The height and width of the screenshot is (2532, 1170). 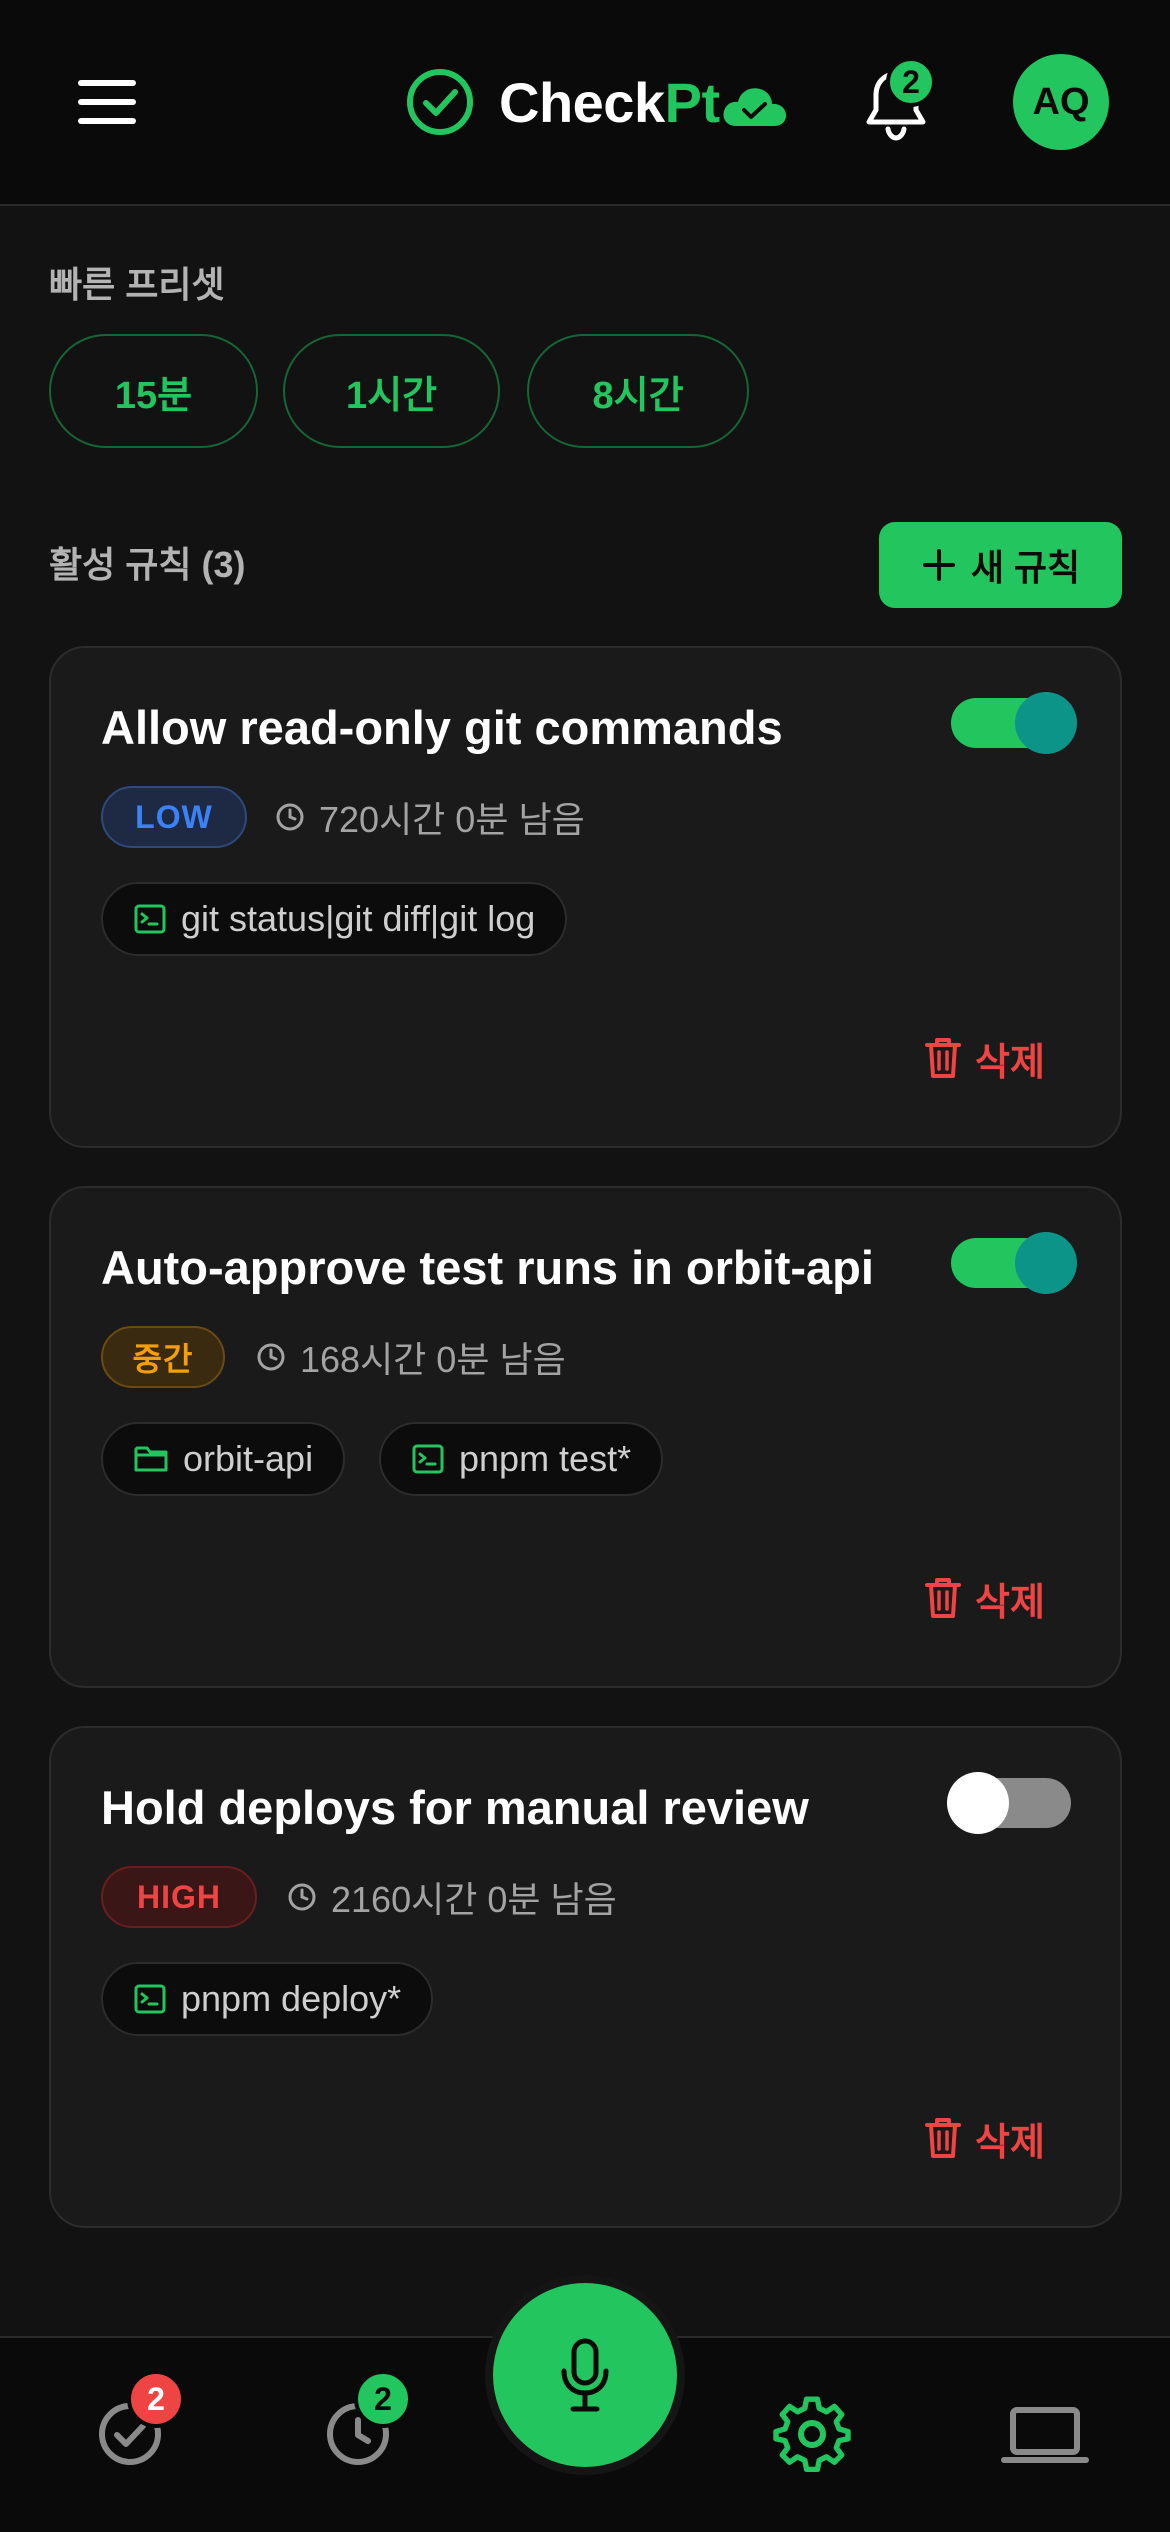 I want to click on preset-15min-button: 15분, so click(x=153, y=391).